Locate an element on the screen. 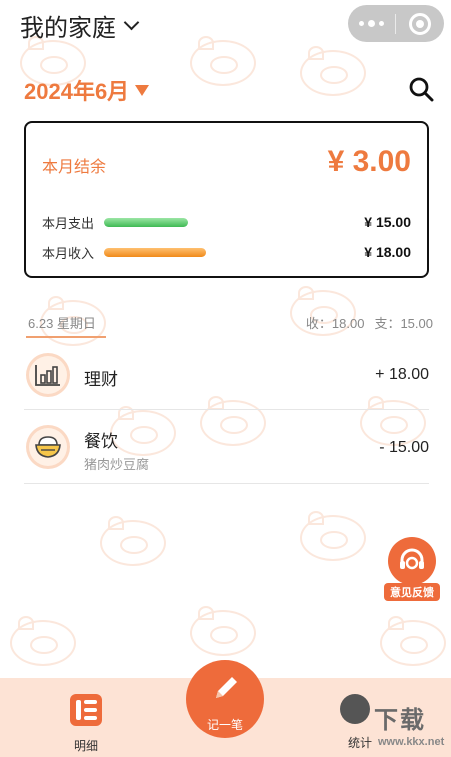  miniprogram-capsule is located at coordinates (396, 23).